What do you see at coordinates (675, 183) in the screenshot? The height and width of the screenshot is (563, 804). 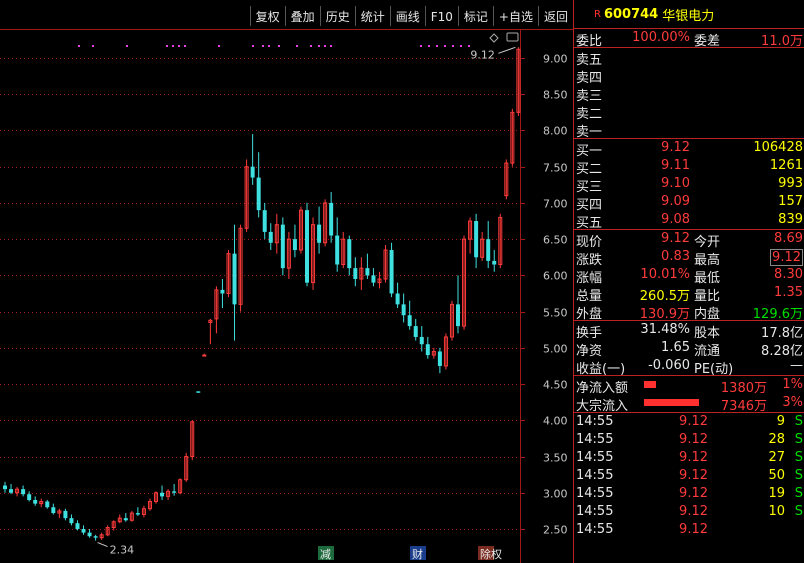 I see `buy-level-price: 9.10` at bounding box center [675, 183].